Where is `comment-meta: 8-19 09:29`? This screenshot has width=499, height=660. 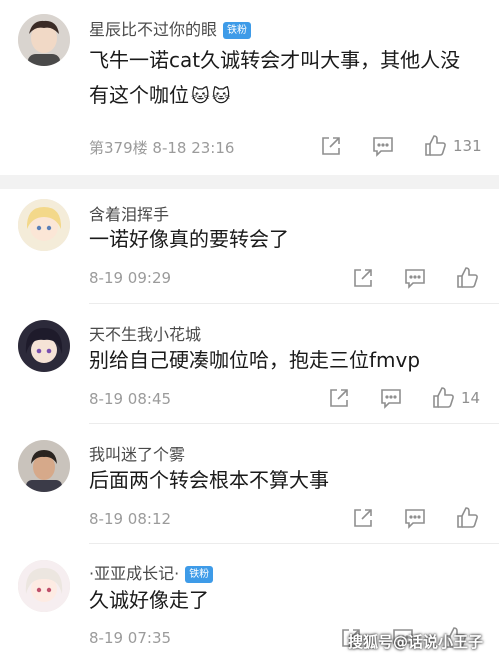 comment-meta: 8-19 09:29 is located at coordinates (130, 278).